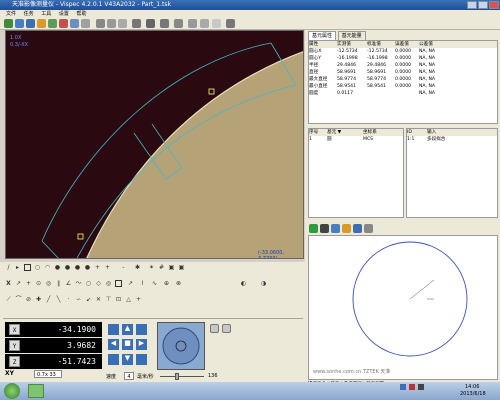  Describe the element at coordinates (52, 23) in the screenshot. I see `run-icon` at that location.